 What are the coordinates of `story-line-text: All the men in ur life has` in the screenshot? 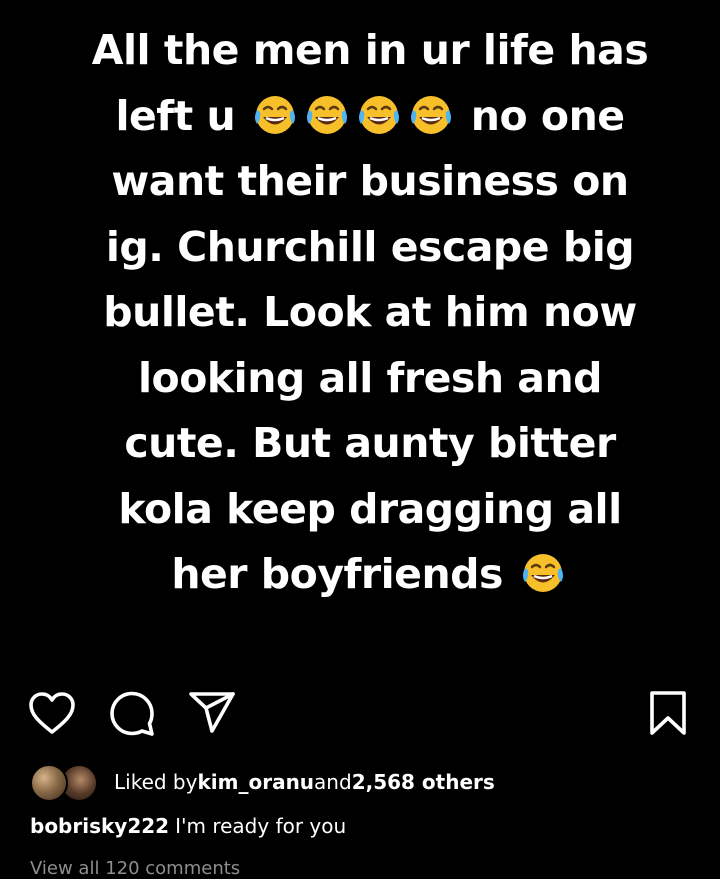 It's located at (370, 50).